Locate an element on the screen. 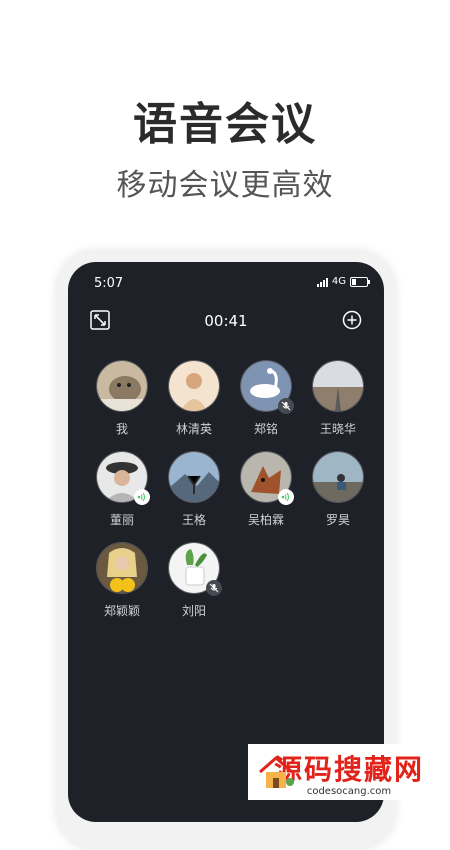 The image size is (450, 850). participant-name: 罗昊 is located at coordinates (337, 520).